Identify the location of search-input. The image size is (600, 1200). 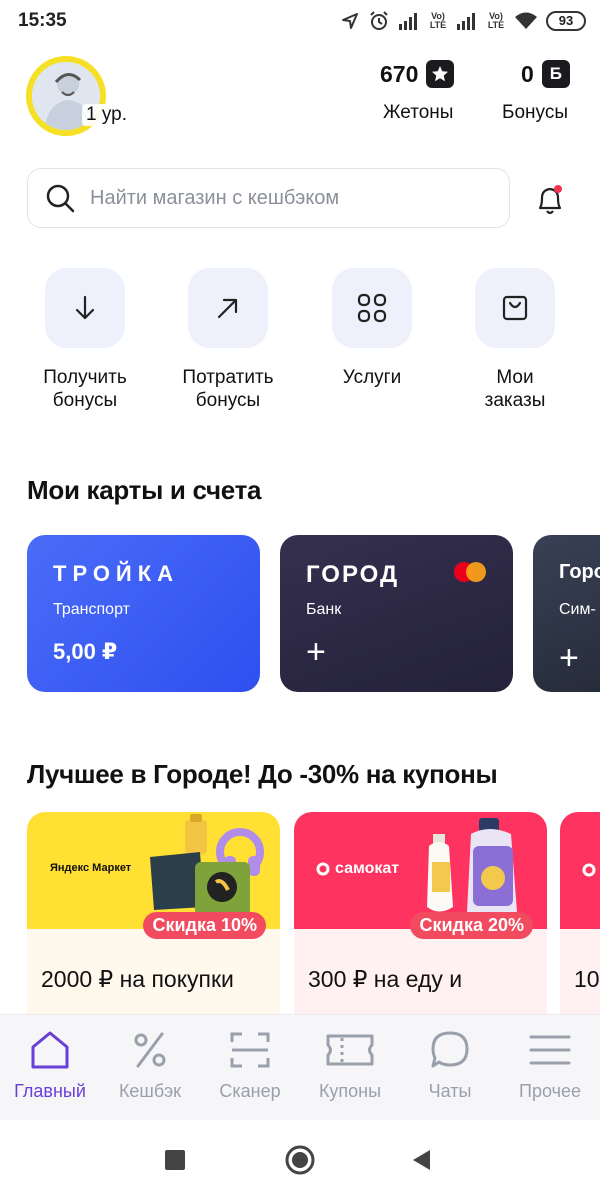
(285, 198).